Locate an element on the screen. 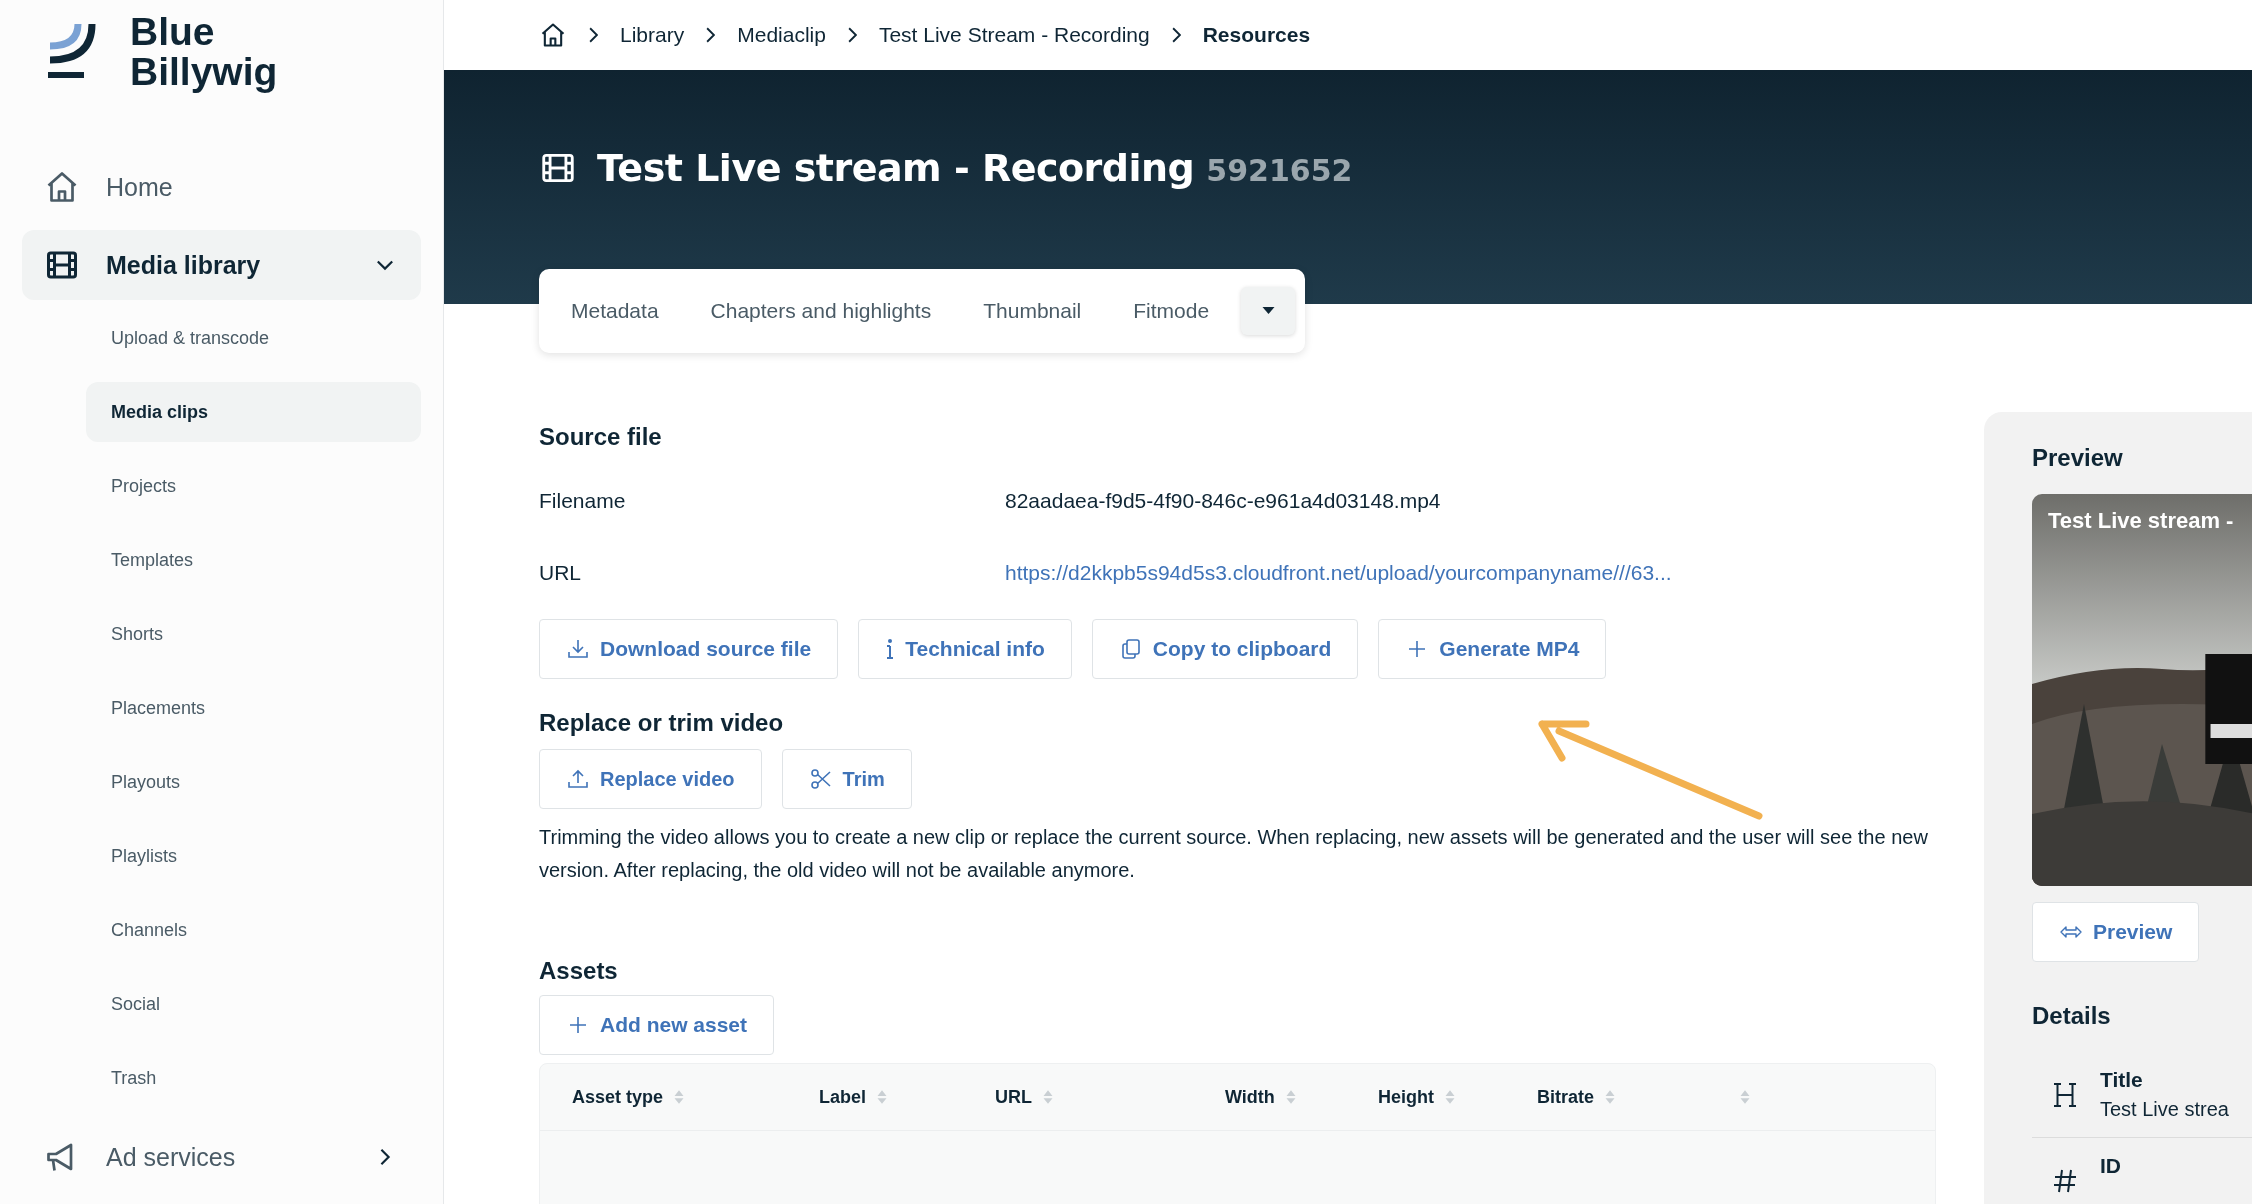 The height and width of the screenshot is (1204, 2252). nav-subitem: Shorts is located at coordinates (253, 634).